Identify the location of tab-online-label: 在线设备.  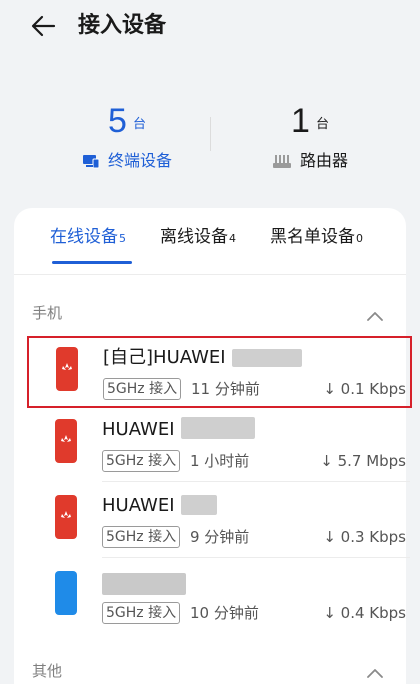
(84, 237).